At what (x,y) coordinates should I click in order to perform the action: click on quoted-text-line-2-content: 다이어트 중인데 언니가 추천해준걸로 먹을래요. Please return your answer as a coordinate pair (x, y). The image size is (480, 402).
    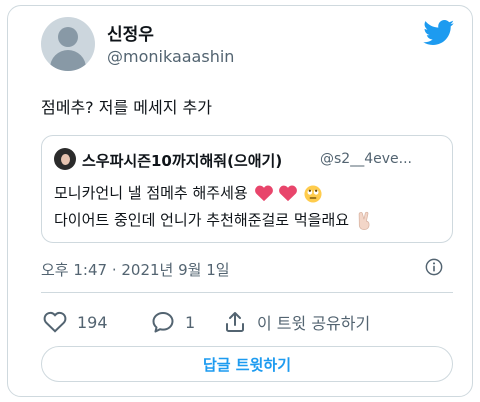
    Looking at the image, I should click on (202, 220).